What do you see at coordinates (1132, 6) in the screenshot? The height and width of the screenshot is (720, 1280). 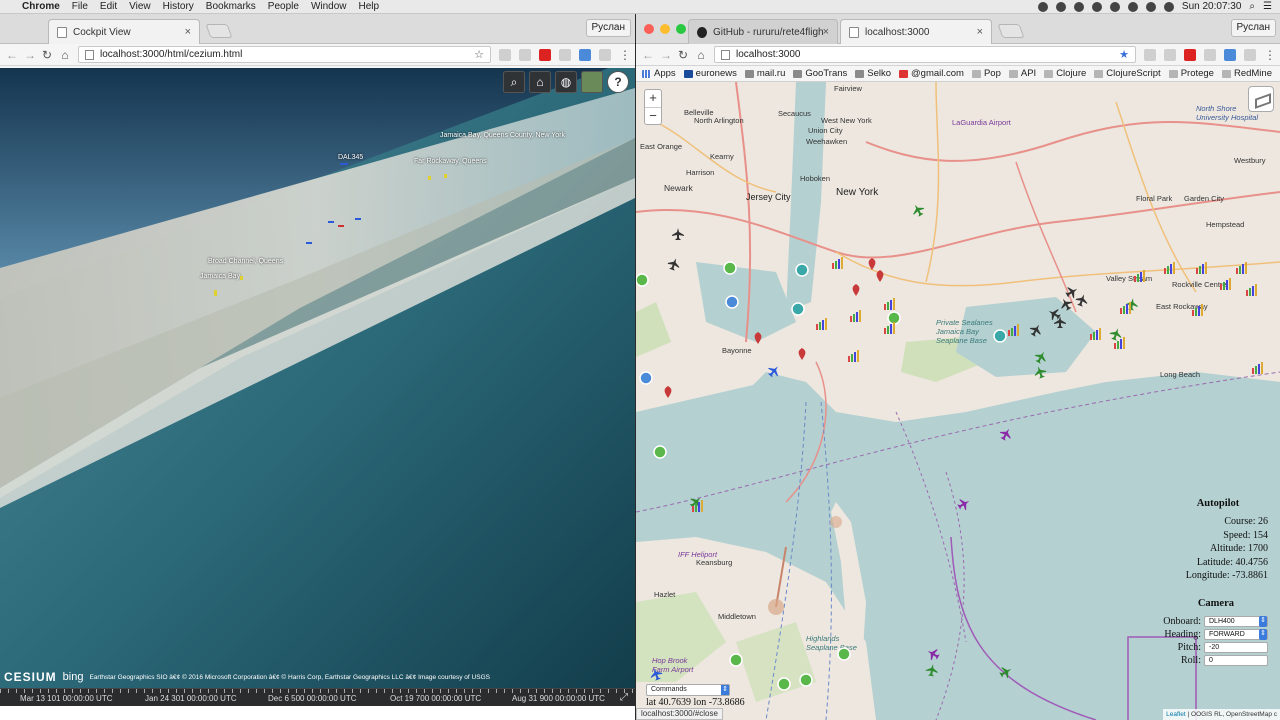 I see `bluetooth-icon` at bounding box center [1132, 6].